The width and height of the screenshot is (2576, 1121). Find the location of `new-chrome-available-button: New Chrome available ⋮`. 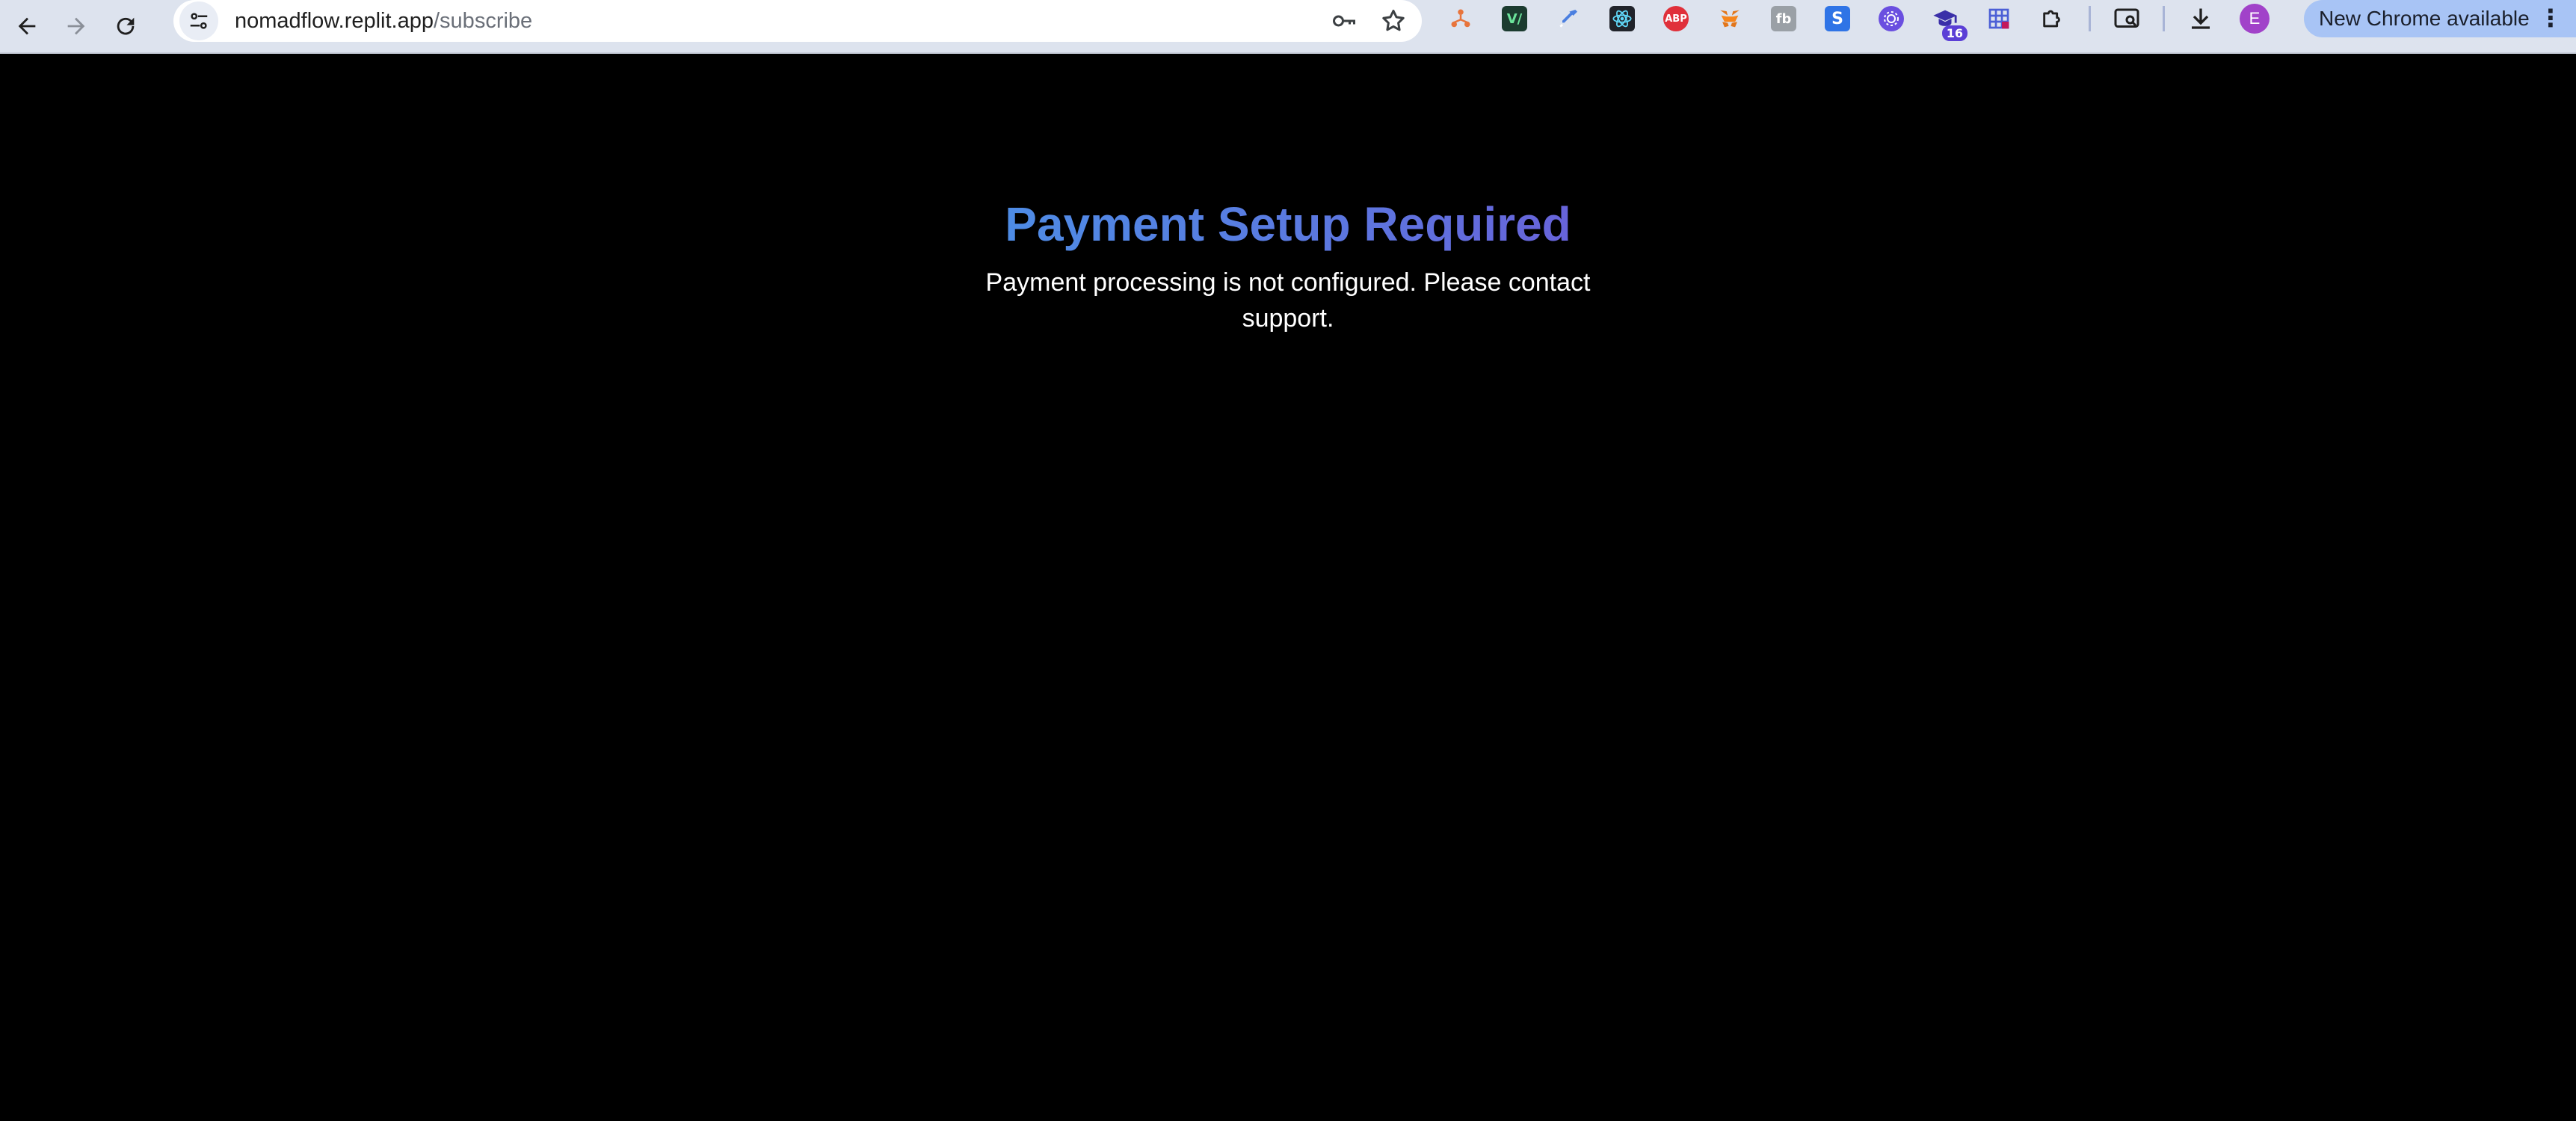

new-chrome-available-button: New Chrome available ⋮ is located at coordinates (2440, 18).